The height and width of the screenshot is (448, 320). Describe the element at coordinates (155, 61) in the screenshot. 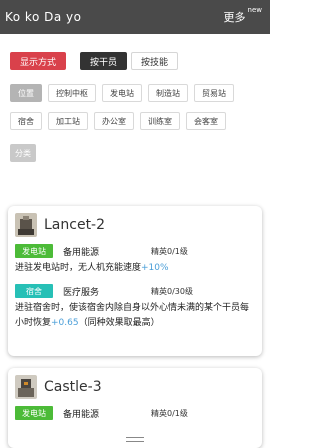

I see `by-skill-button: 按技能` at that location.